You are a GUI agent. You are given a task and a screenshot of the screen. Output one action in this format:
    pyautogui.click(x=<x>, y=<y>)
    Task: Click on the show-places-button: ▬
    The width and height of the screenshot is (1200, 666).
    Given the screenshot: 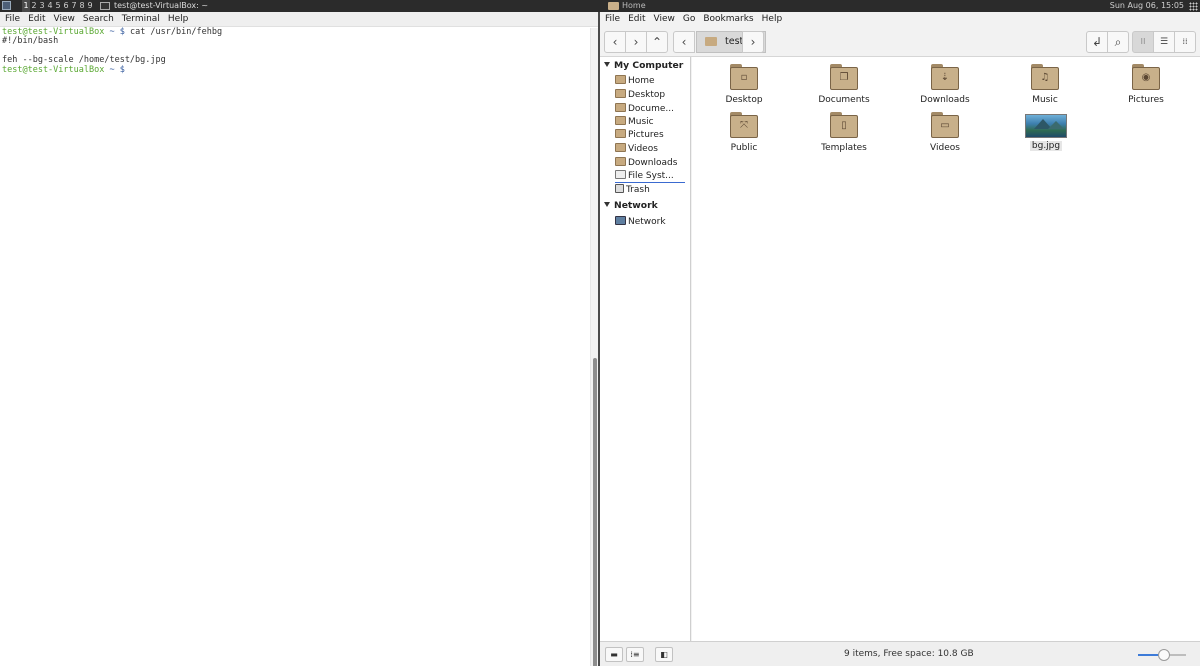 What is the action you would take?
    pyautogui.click(x=614, y=654)
    